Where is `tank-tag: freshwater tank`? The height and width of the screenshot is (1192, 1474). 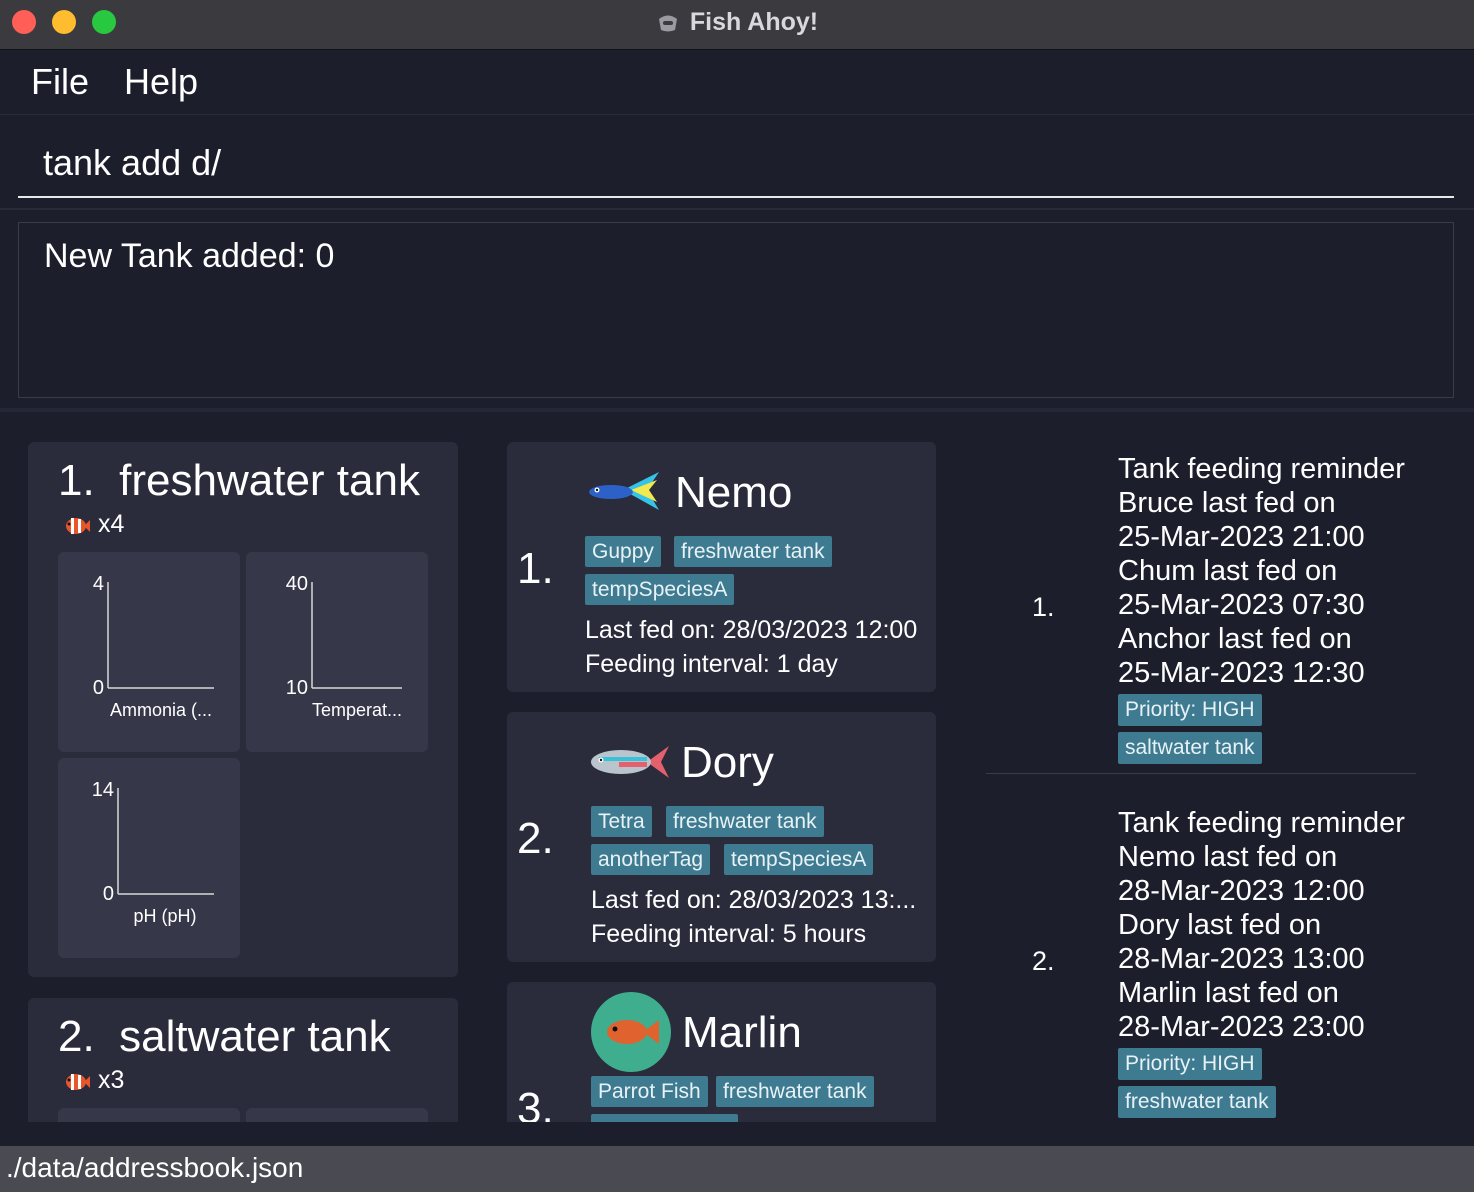
tank-tag: freshwater tank is located at coordinates (1197, 1102).